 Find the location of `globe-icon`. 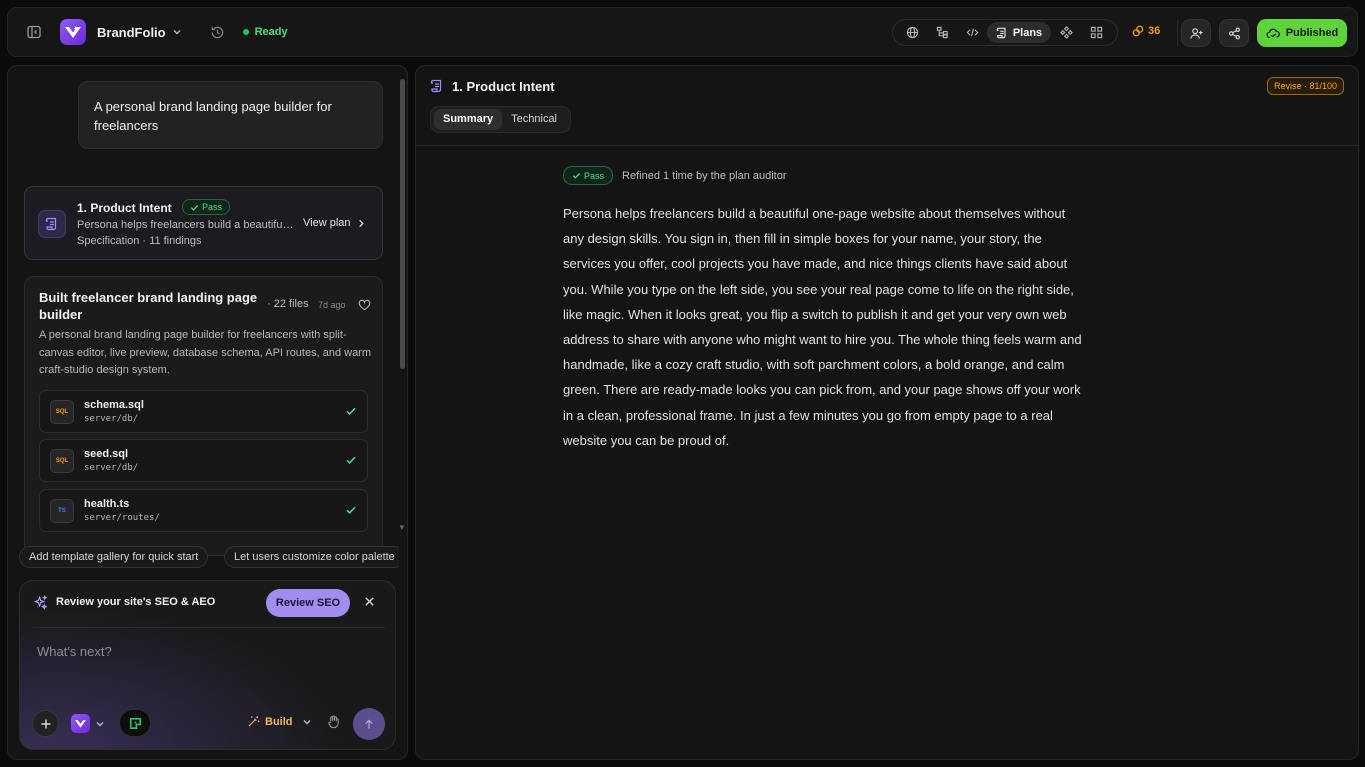

globe-icon is located at coordinates (912, 32).